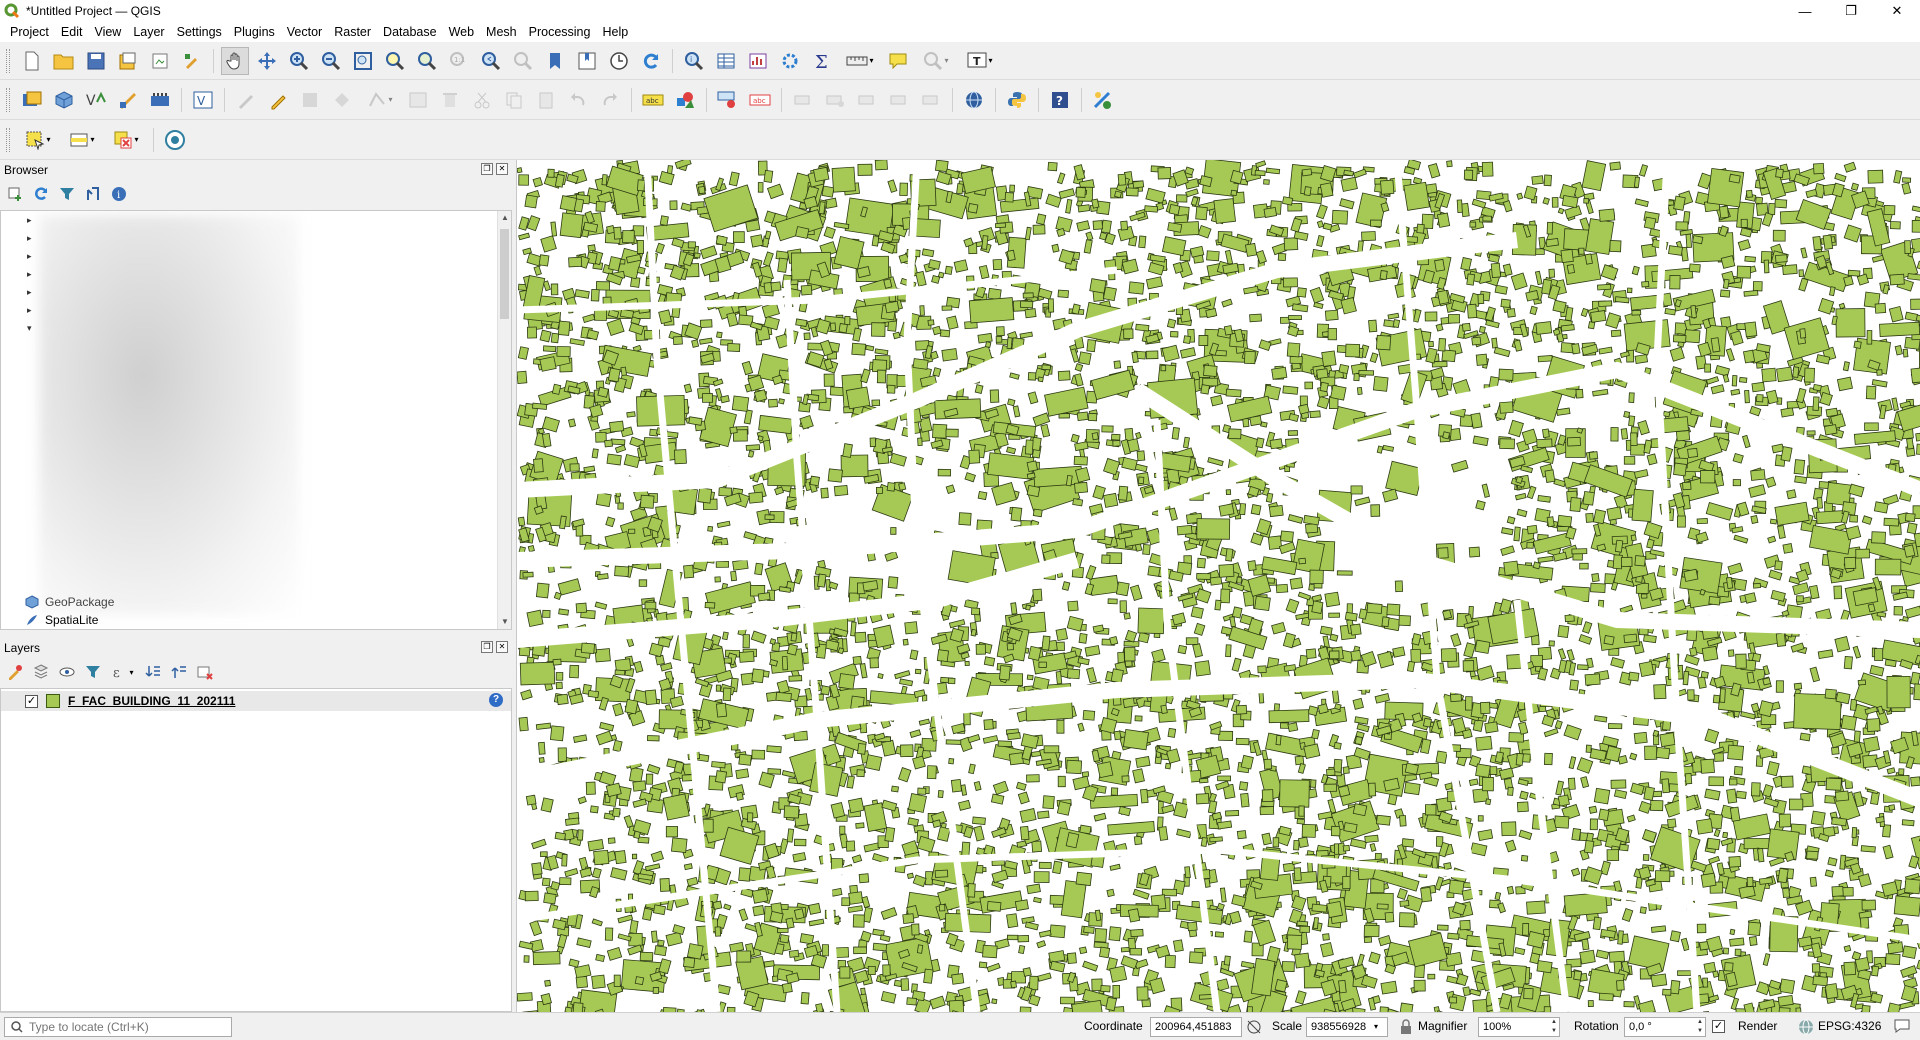 This screenshot has width=1920, height=1040. Describe the element at coordinates (694, 61) in the screenshot. I see `identify-icon: i` at that location.